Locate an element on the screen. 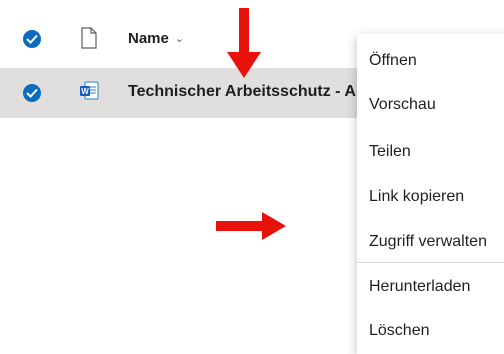 Image resolution: width=504 pixels, height=354 pixels. svg-text: W is located at coordinates (85, 91).